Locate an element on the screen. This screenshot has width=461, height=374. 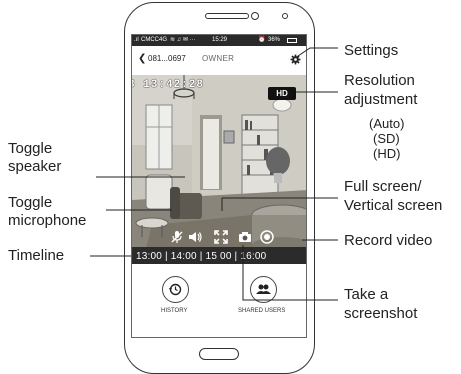
fullscreen-callout-line1: Full screen/ is located at coordinates (383, 186).